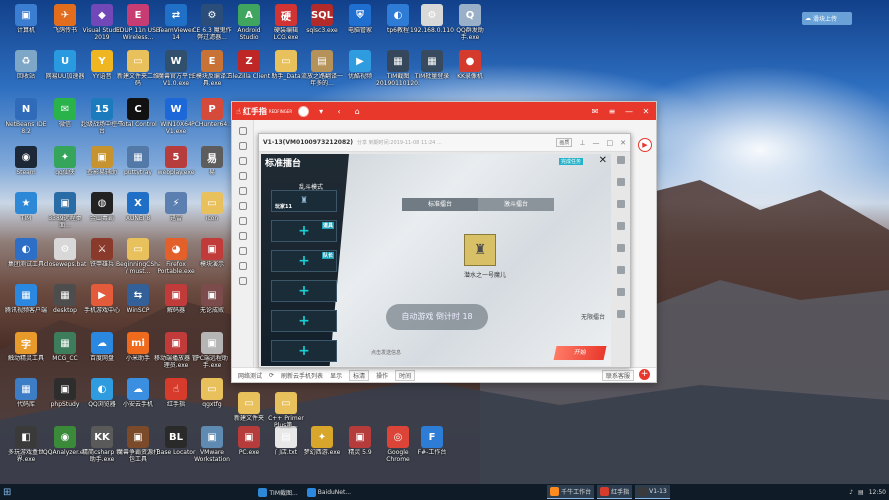 This screenshot has height=500, width=889. I want to click on desktop-icon: ▭ icon, so click(212, 212).